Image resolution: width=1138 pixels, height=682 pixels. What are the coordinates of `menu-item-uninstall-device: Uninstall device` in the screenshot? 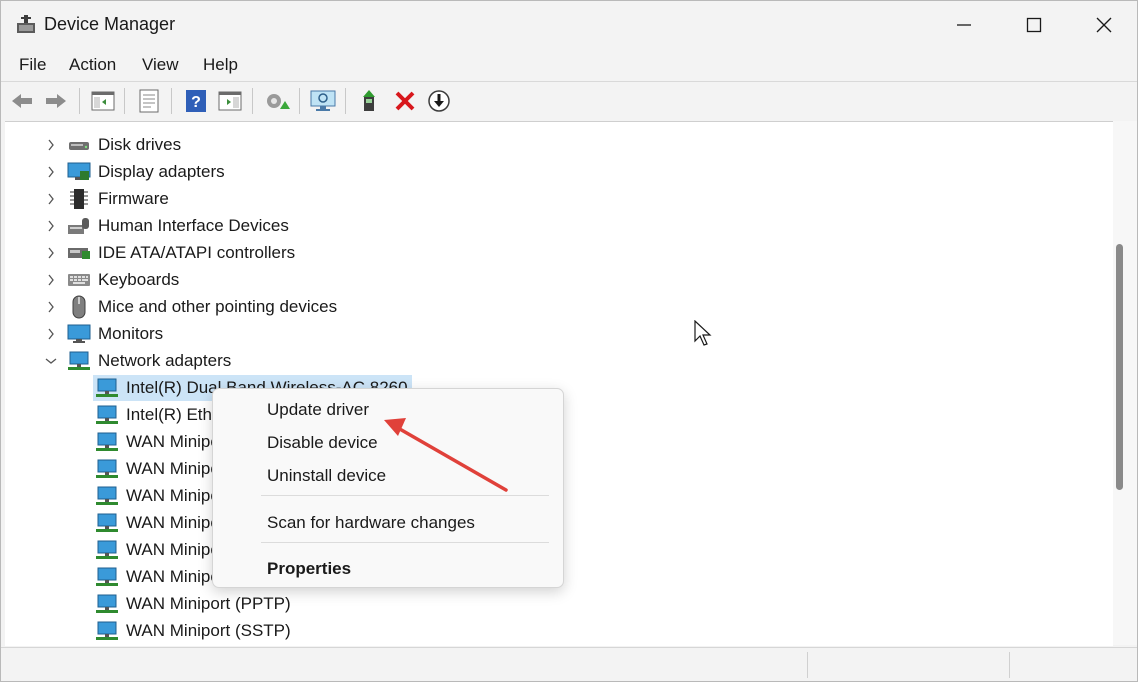 It's located at (326, 476).